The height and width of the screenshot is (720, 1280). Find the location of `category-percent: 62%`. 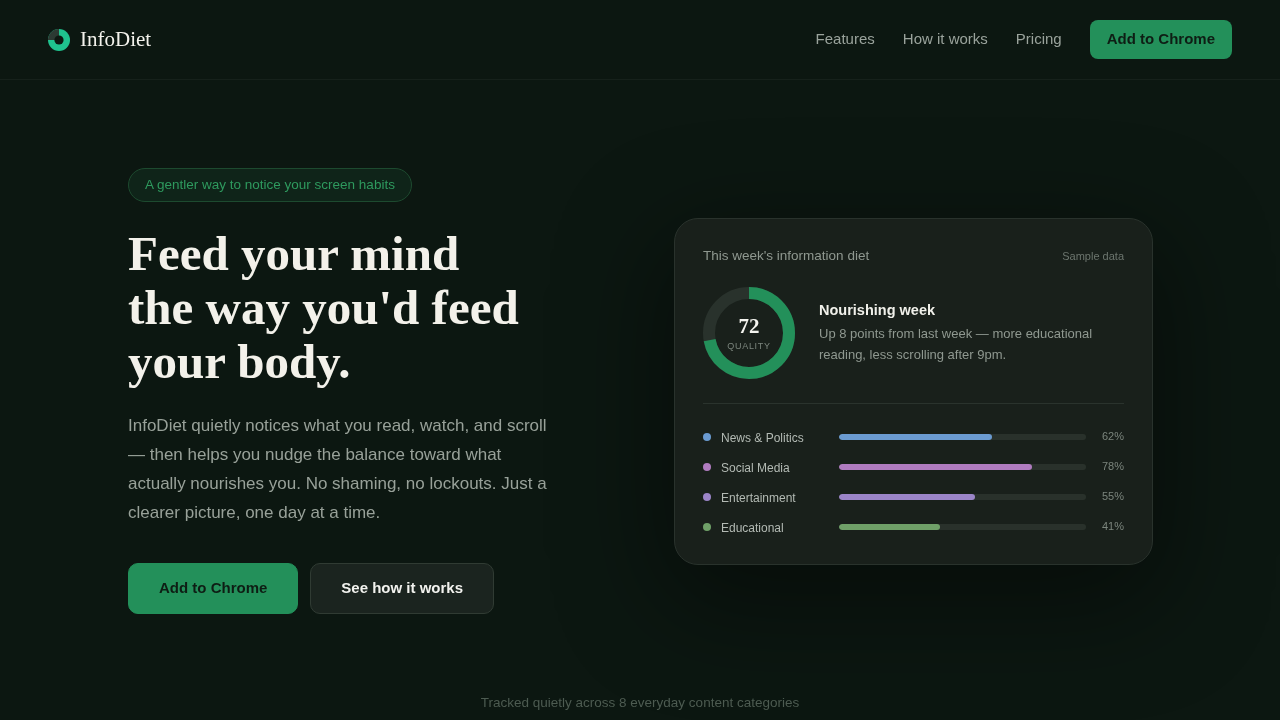

category-percent: 62% is located at coordinates (1112, 437).